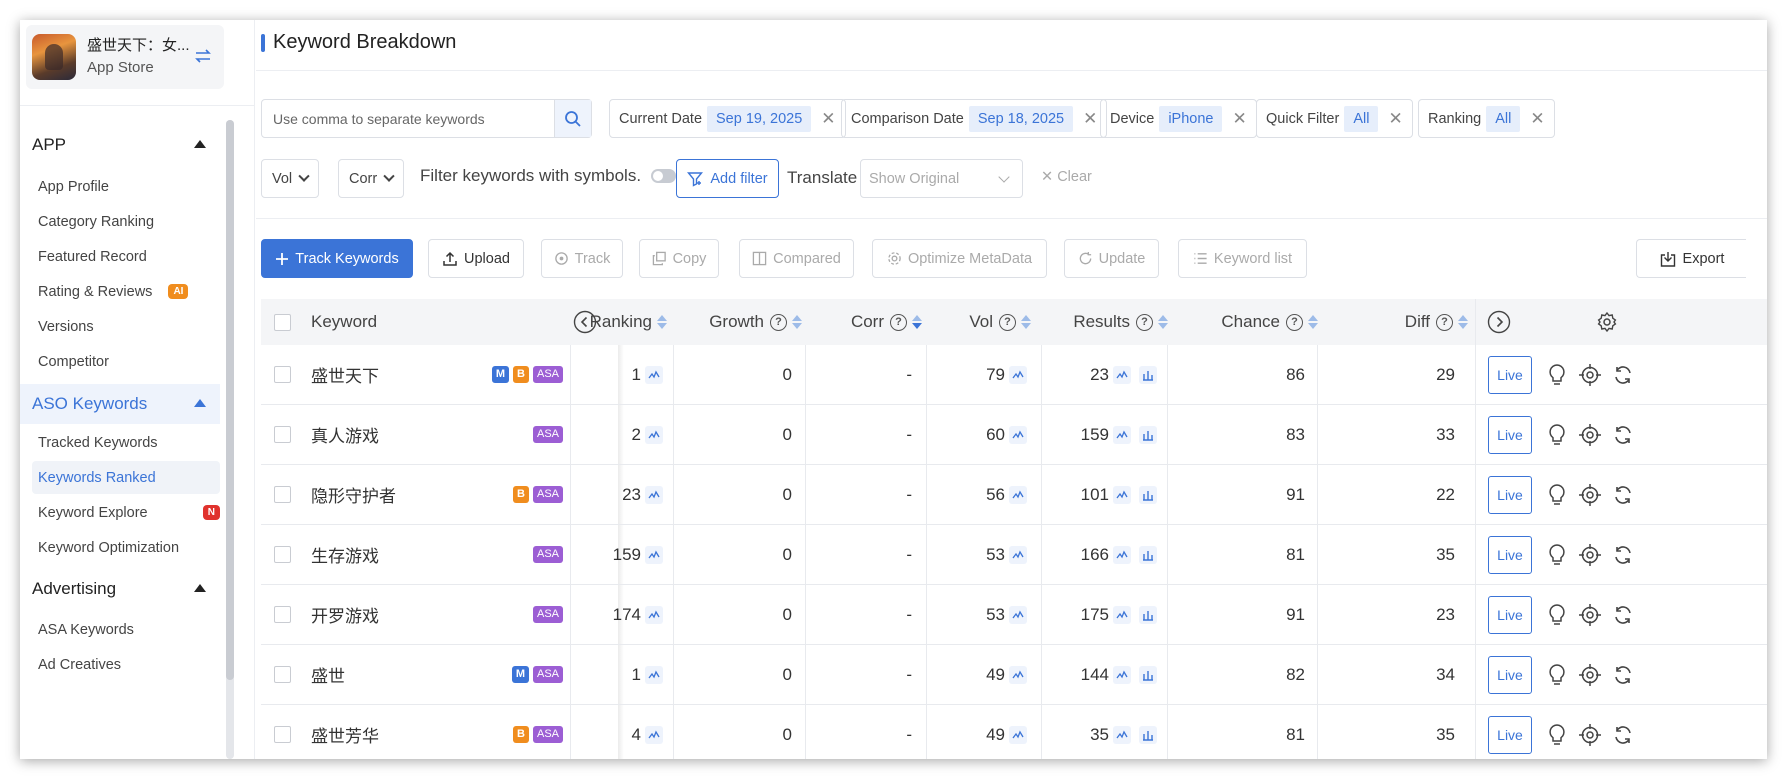  Describe the element at coordinates (1607, 322) in the screenshot. I see `settings-icon` at that location.